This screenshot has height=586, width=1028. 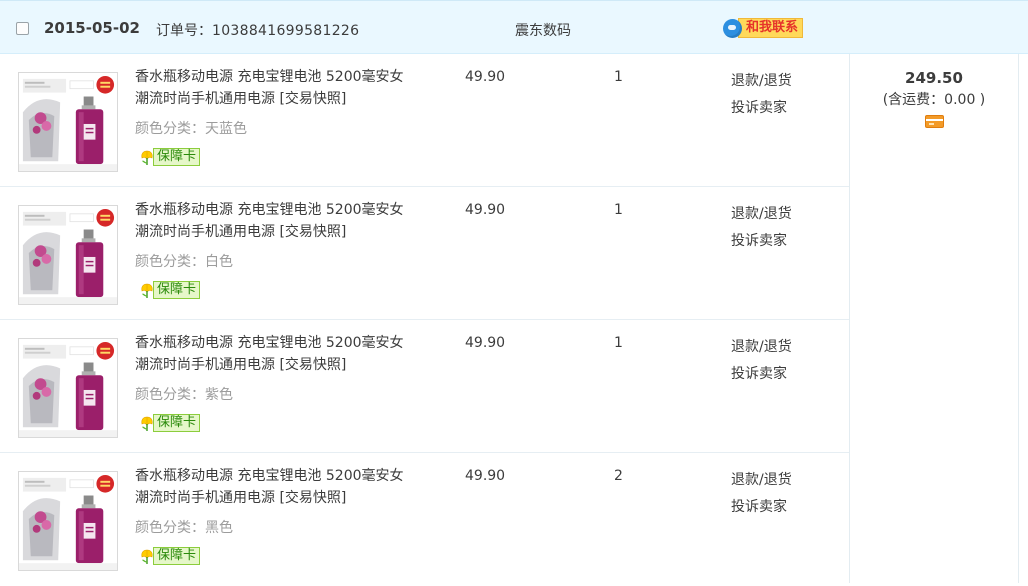 I want to click on order-total-amount: 249.50, so click(x=934, y=78).